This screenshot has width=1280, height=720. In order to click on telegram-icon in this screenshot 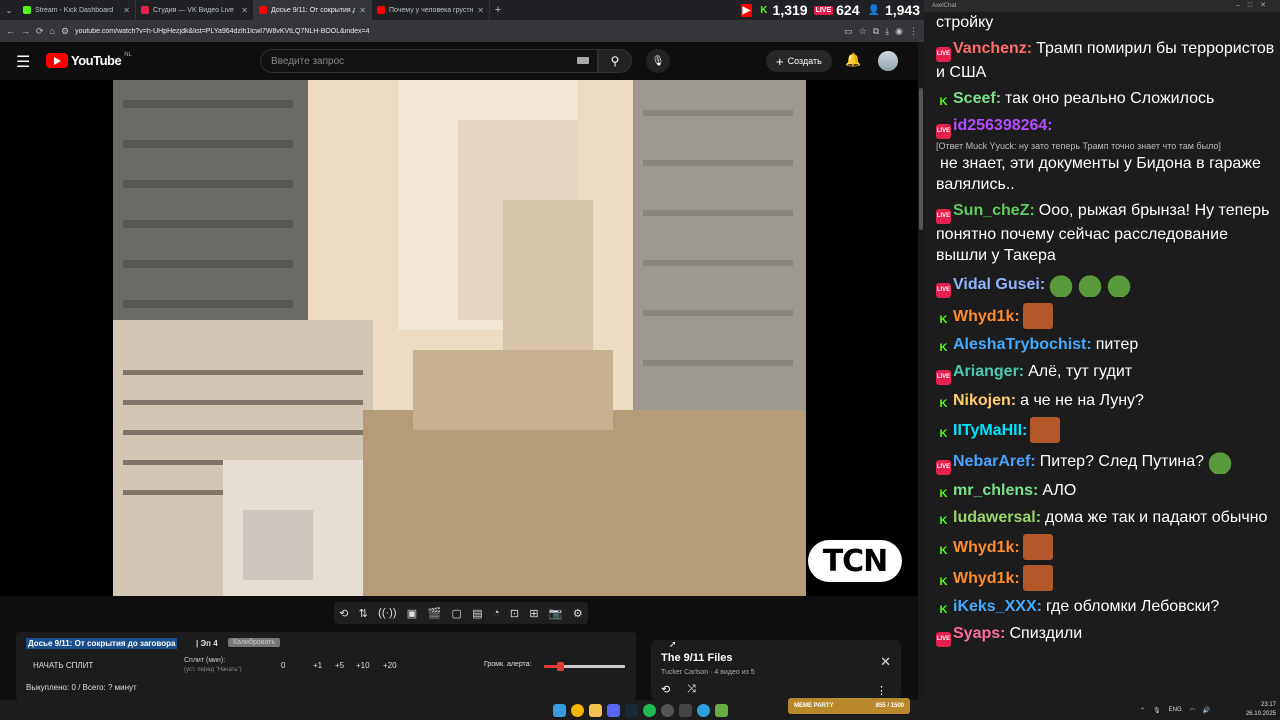, I will do `click(703, 710)`.